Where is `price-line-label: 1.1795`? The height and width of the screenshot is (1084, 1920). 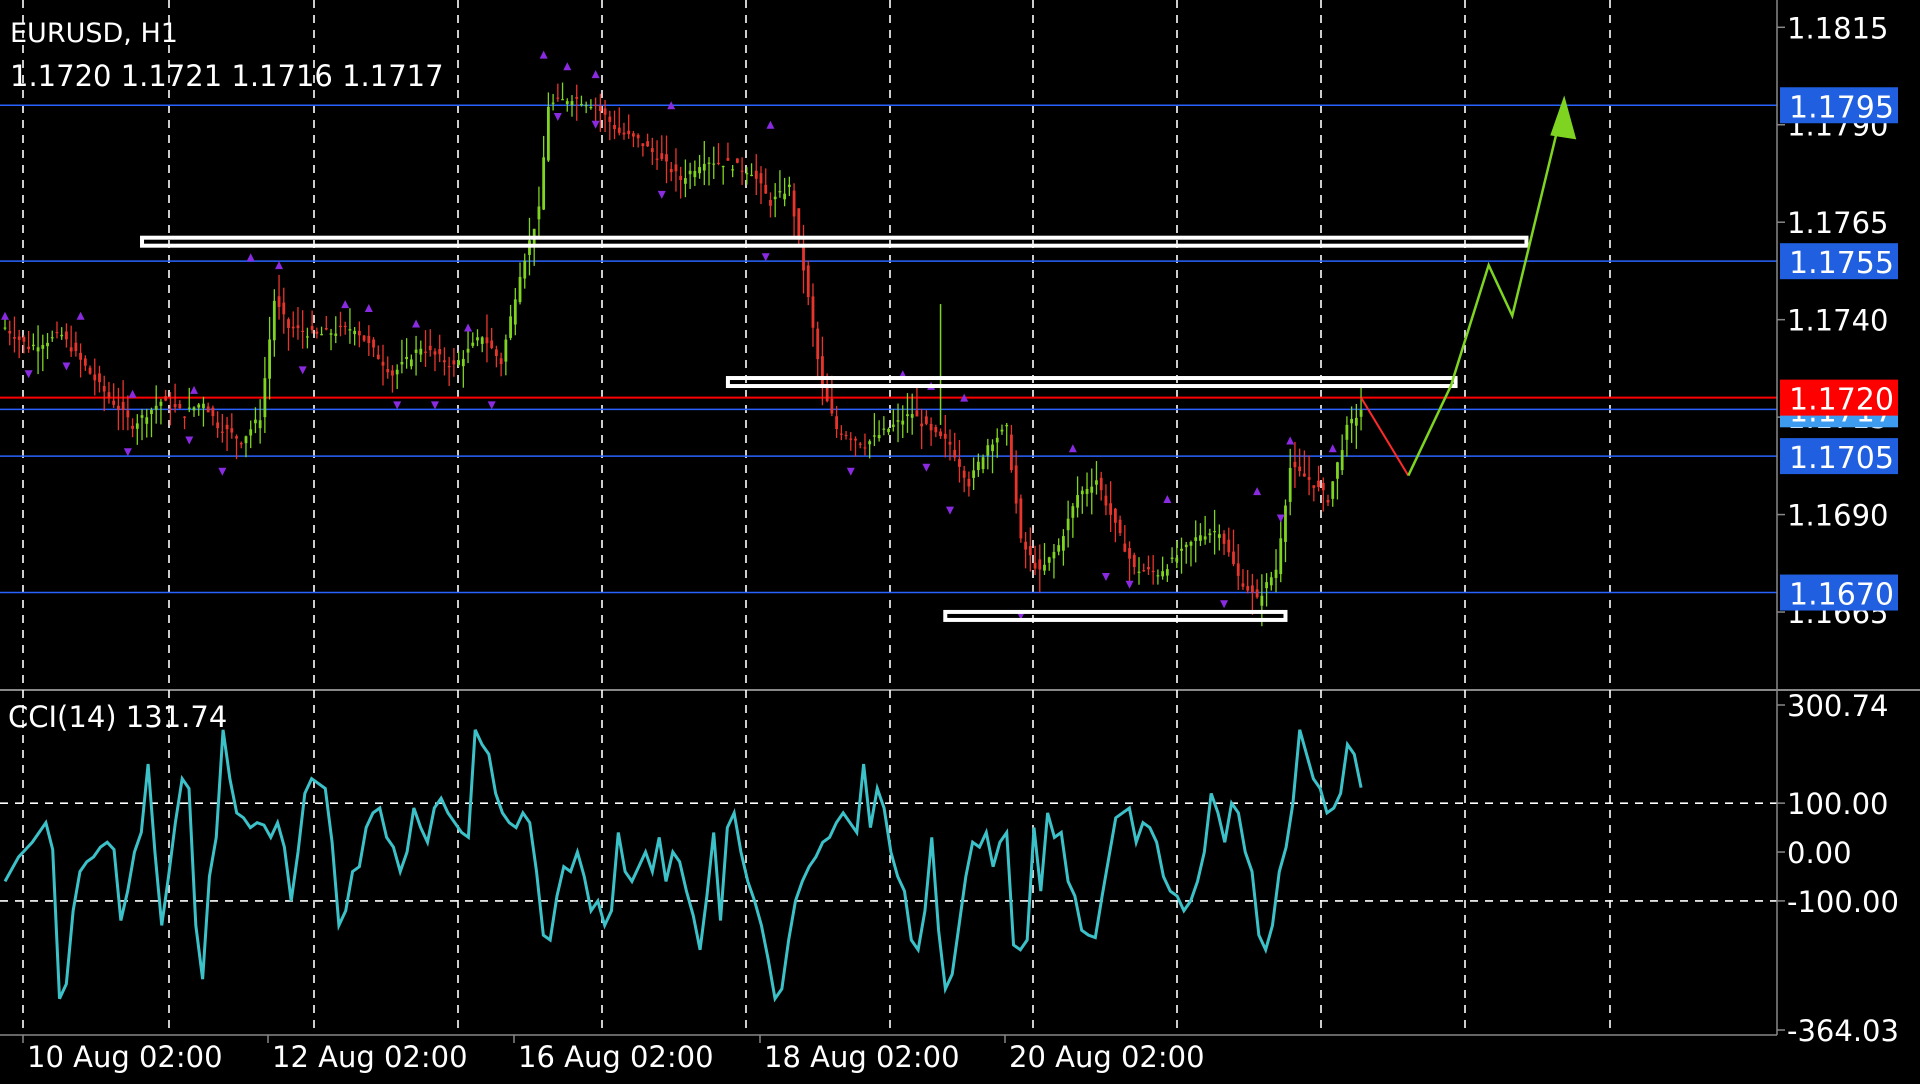 price-line-label: 1.1795 is located at coordinates (1841, 107).